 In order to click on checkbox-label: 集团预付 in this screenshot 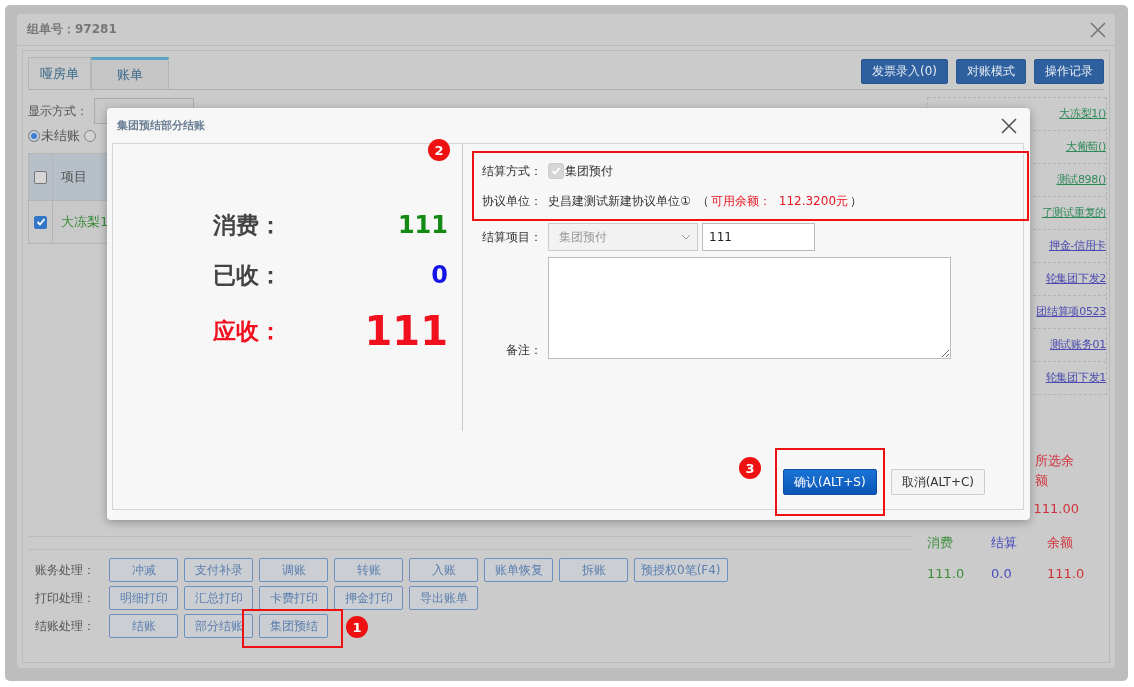, I will do `click(589, 171)`.